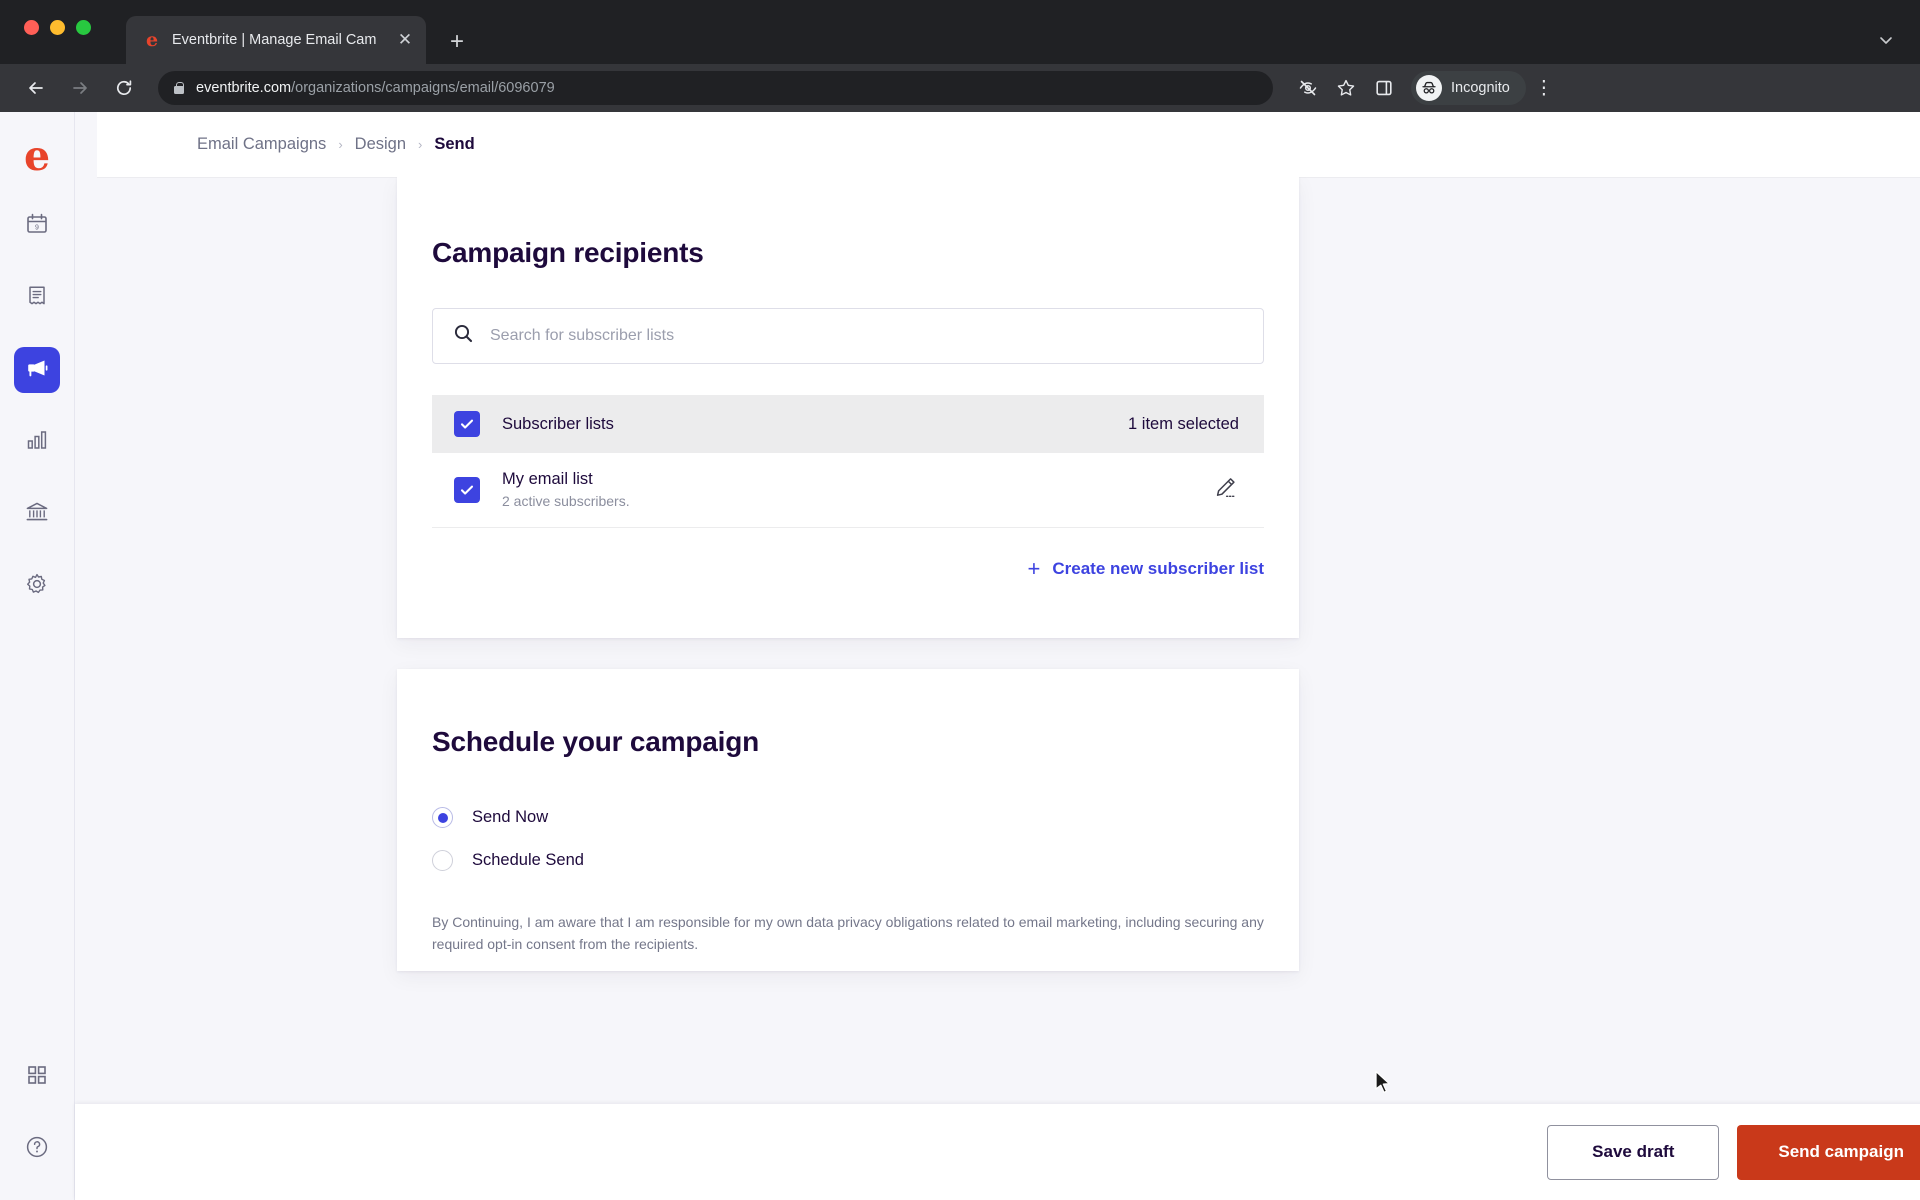 This screenshot has height=1200, width=1920. I want to click on subscriber-list-name: My email list, so click(547, 478).